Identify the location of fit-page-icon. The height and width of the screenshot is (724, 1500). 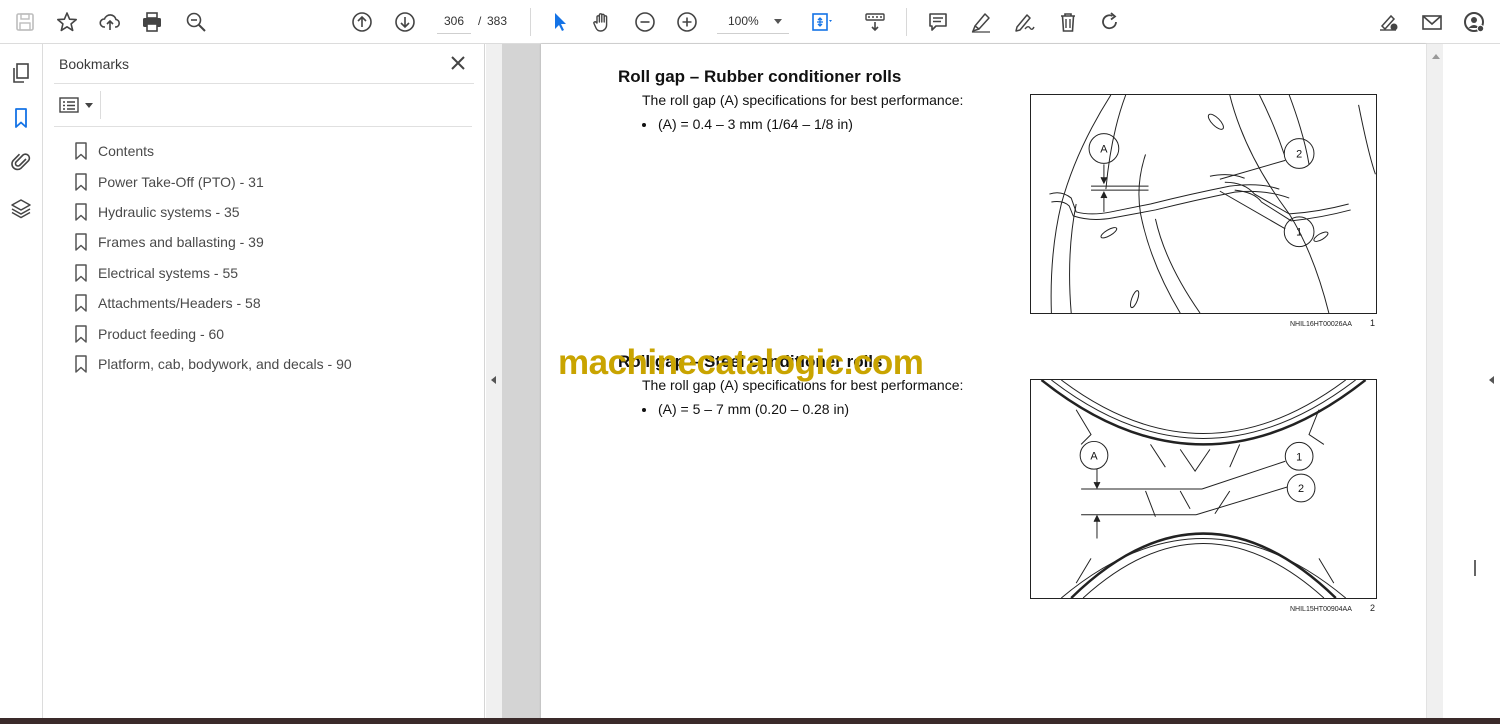
(821, 22).